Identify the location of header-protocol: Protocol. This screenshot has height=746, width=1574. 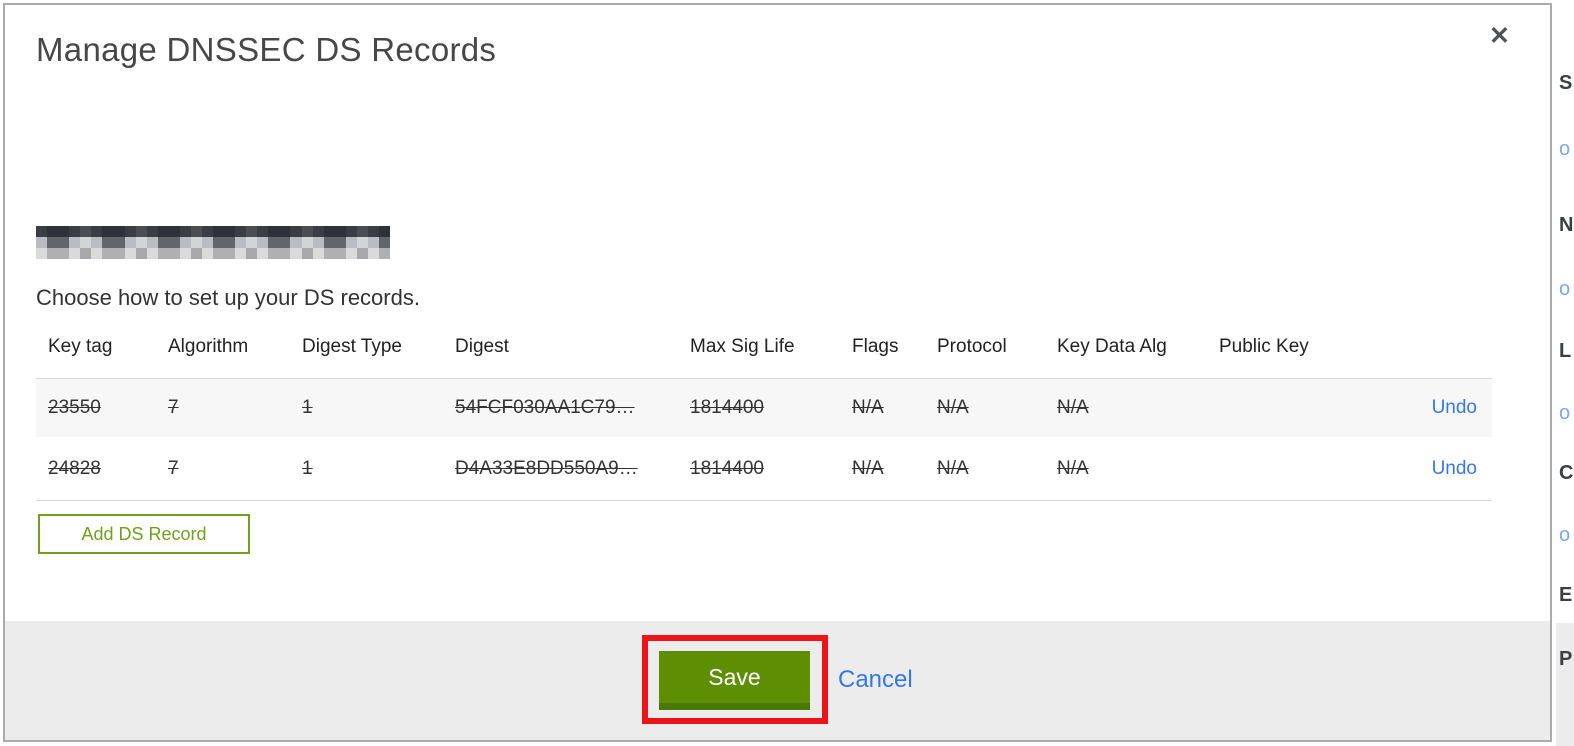
(972, 346).